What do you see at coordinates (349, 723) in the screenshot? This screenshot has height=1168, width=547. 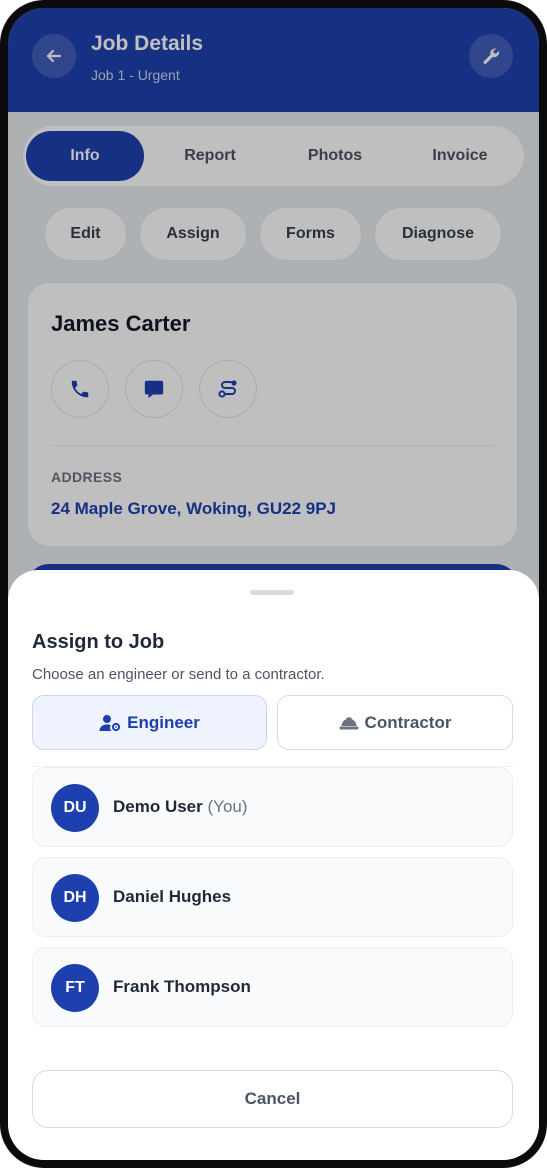 I see `hard-hat-icon` at bounding box center [349, 723].